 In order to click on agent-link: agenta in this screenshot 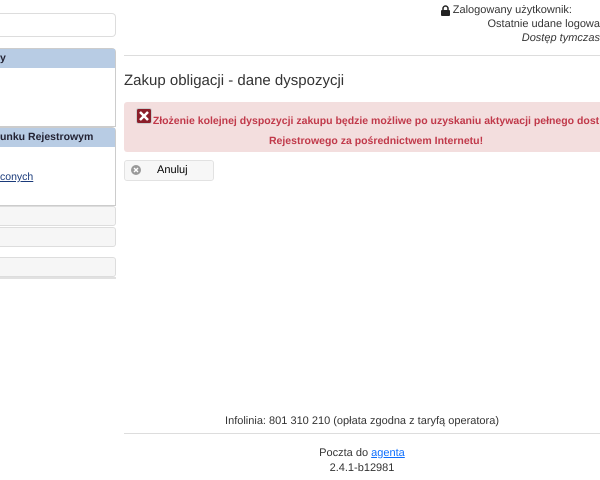, I will do `click(388, 453)`.